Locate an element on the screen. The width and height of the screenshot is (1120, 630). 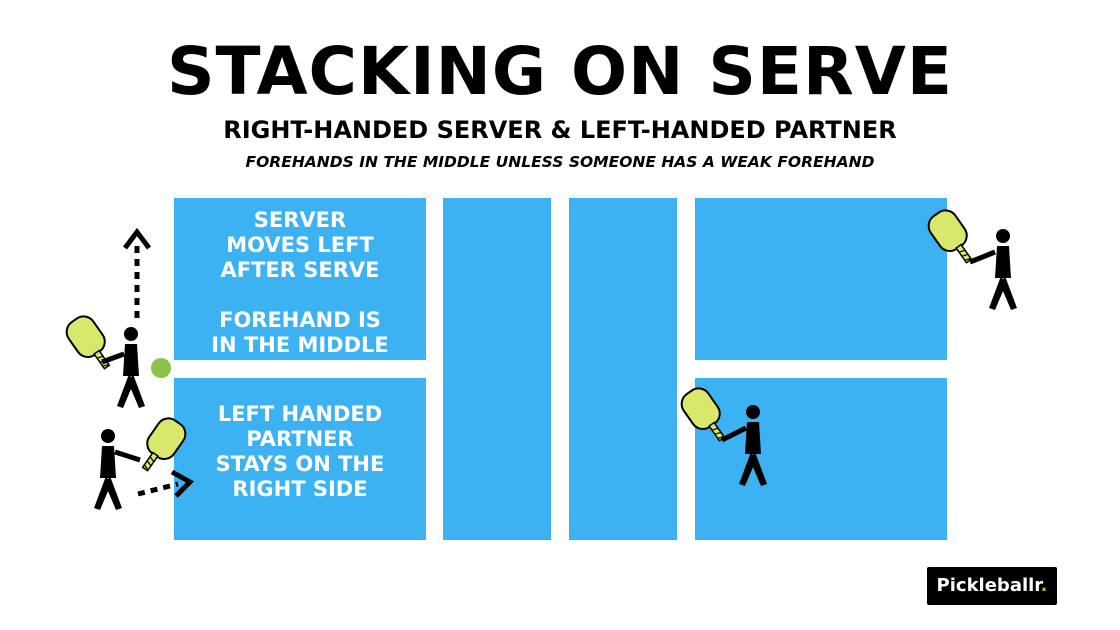
server-paddle-icon is located at coordinates (90, 343).